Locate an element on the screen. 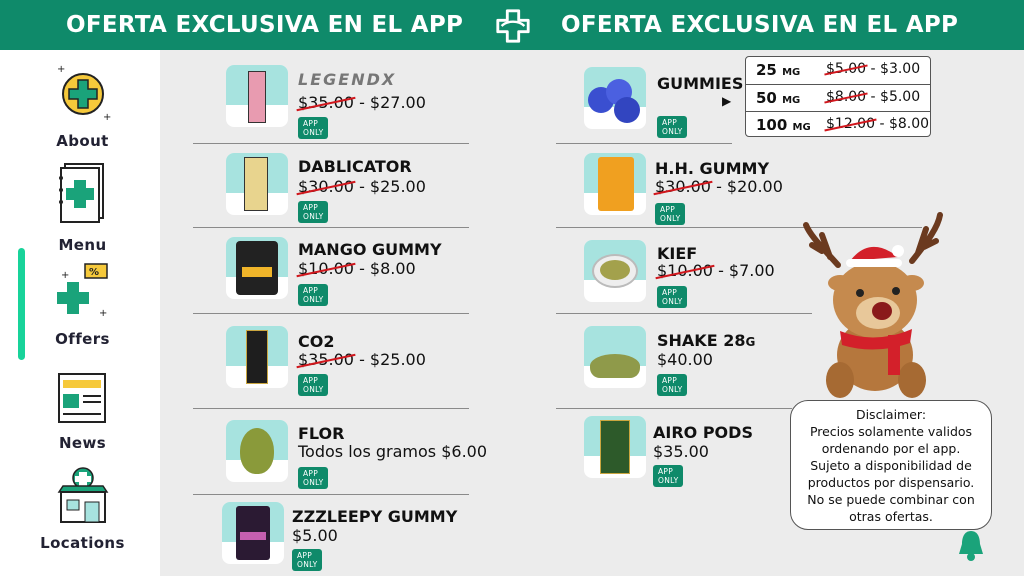 The image size is (1024, 576). product-name: AIRO PODS is located at coordinates (703, 432).